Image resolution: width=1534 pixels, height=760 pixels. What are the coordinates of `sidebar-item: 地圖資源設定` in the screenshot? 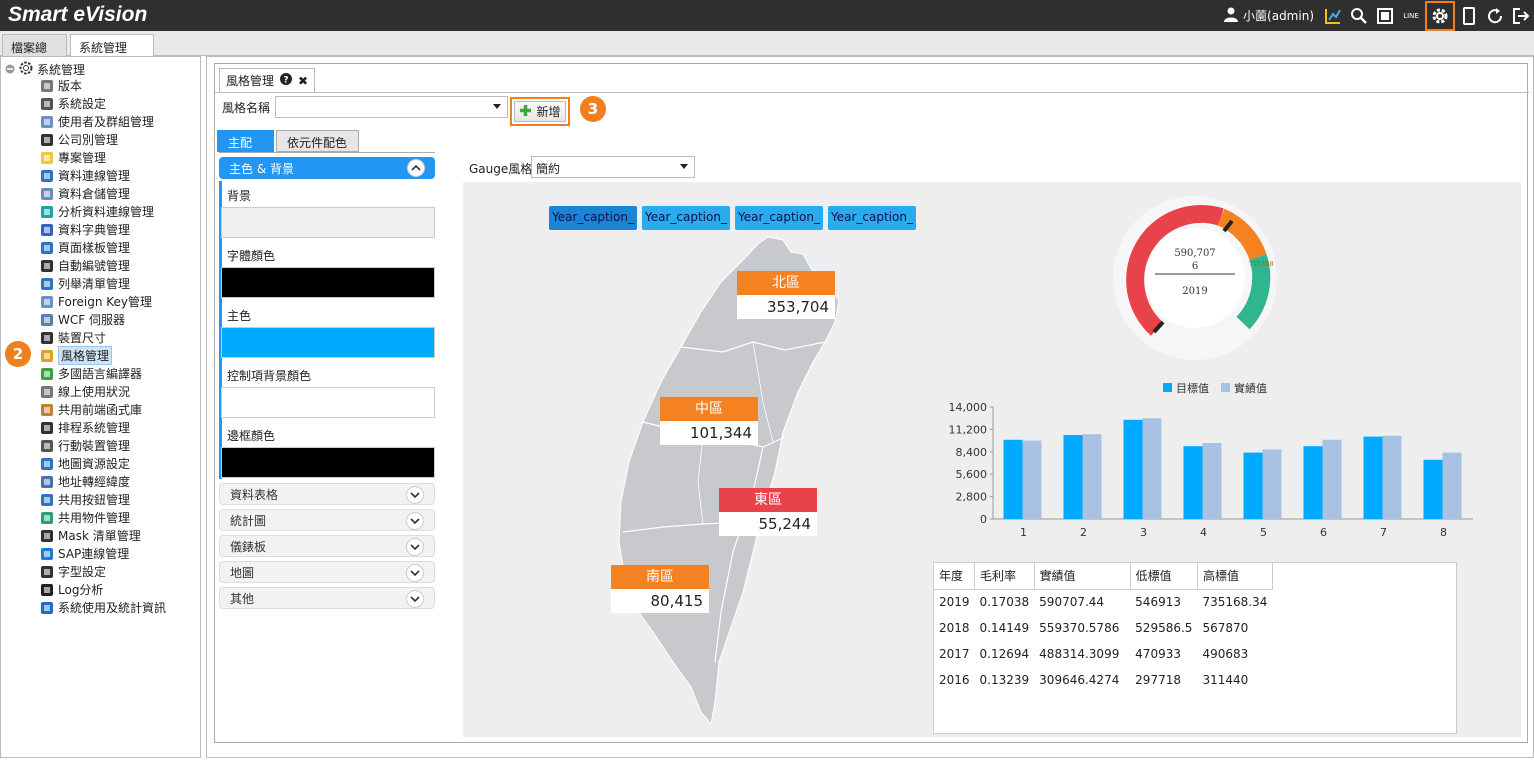 It's located at (84, 463).